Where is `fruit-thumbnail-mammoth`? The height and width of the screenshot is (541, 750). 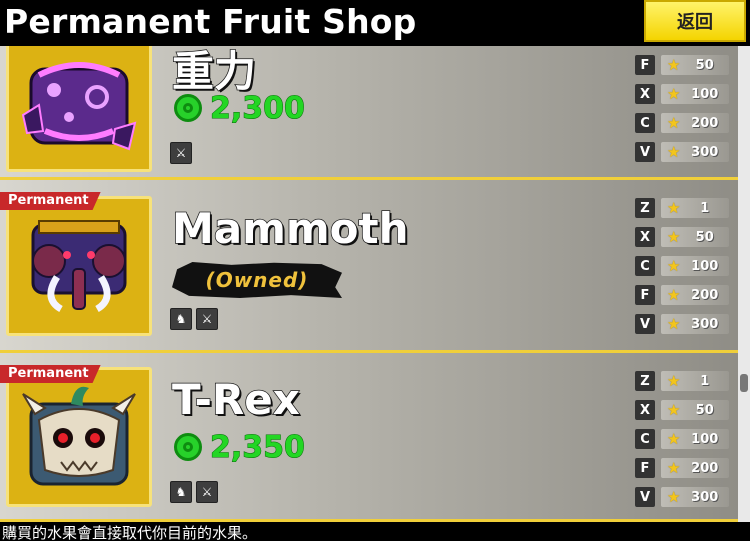
fruit-thumbnail-mammoth is located at coordinates (79, 266).